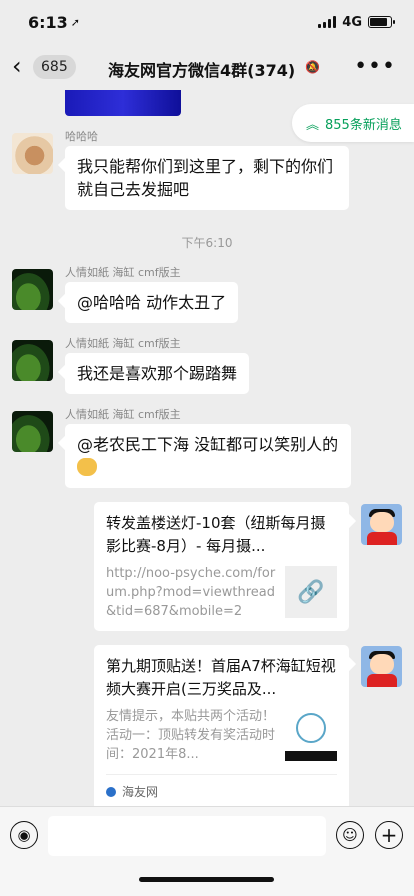  Describe the element at coordinates (152, 302) in the screenshot. I see `message-bubble: @哈哈哈 动作太丑了` at that location.